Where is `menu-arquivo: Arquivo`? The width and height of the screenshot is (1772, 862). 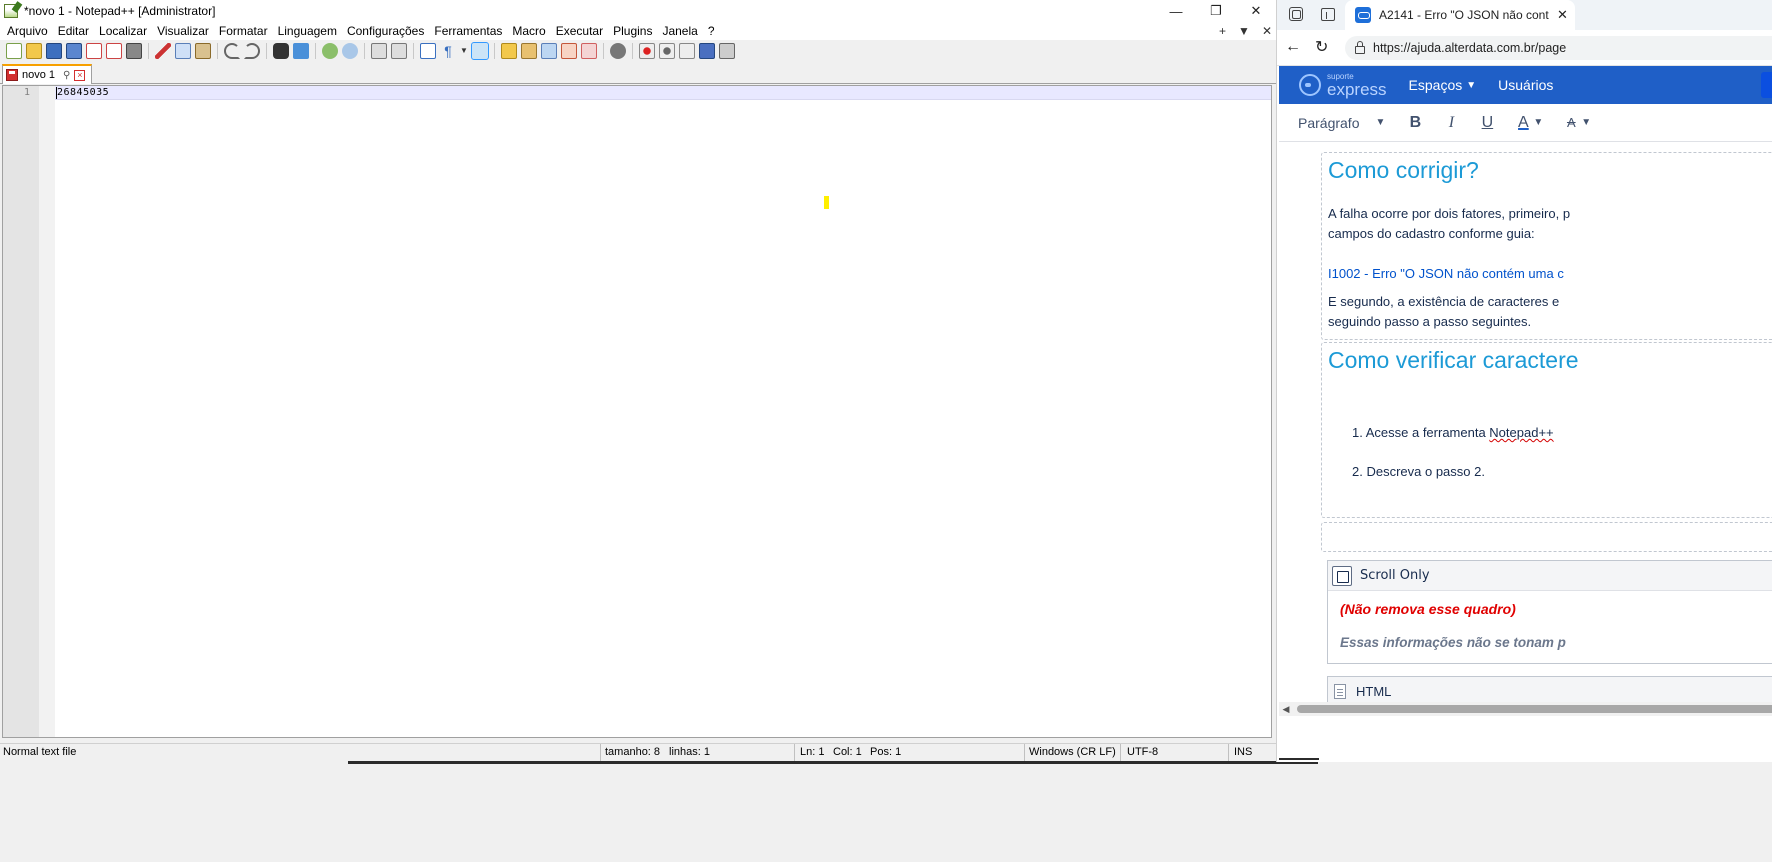
menu-arquivo: Arquivo is located at coordinates (27, 31).